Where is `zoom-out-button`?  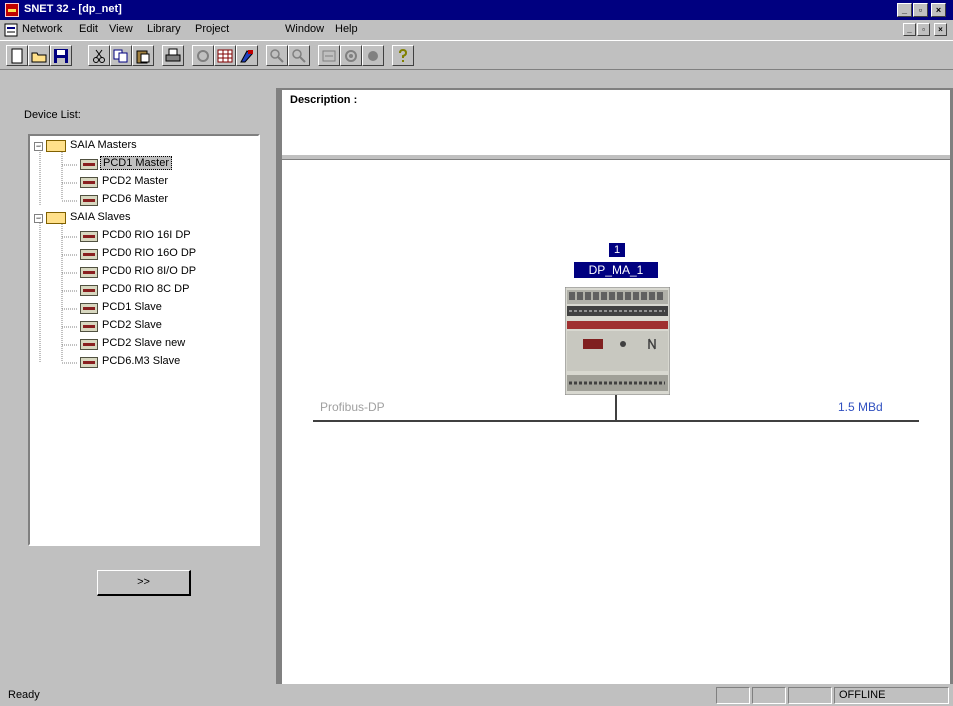
zoom-out-button is located at coordinates (299, 55).